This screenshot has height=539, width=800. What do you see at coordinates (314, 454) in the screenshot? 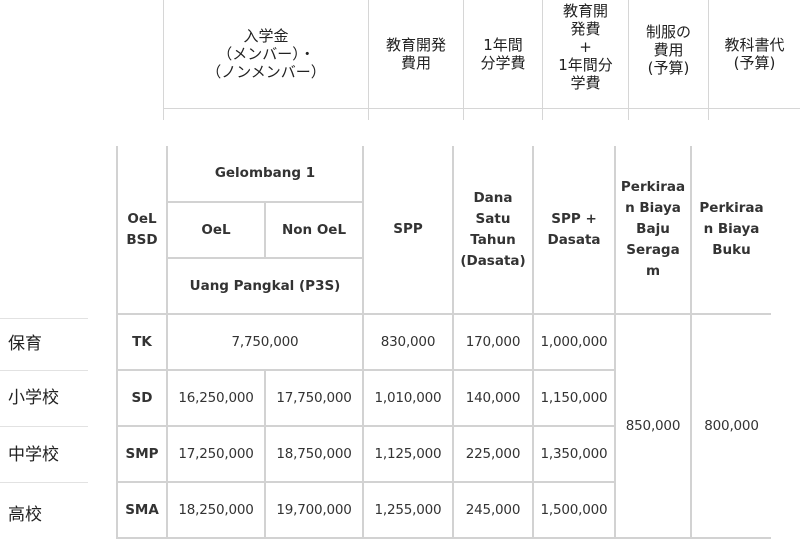
I see `cell-non-oel: 18,750,000` at bounding box center [314, 454].